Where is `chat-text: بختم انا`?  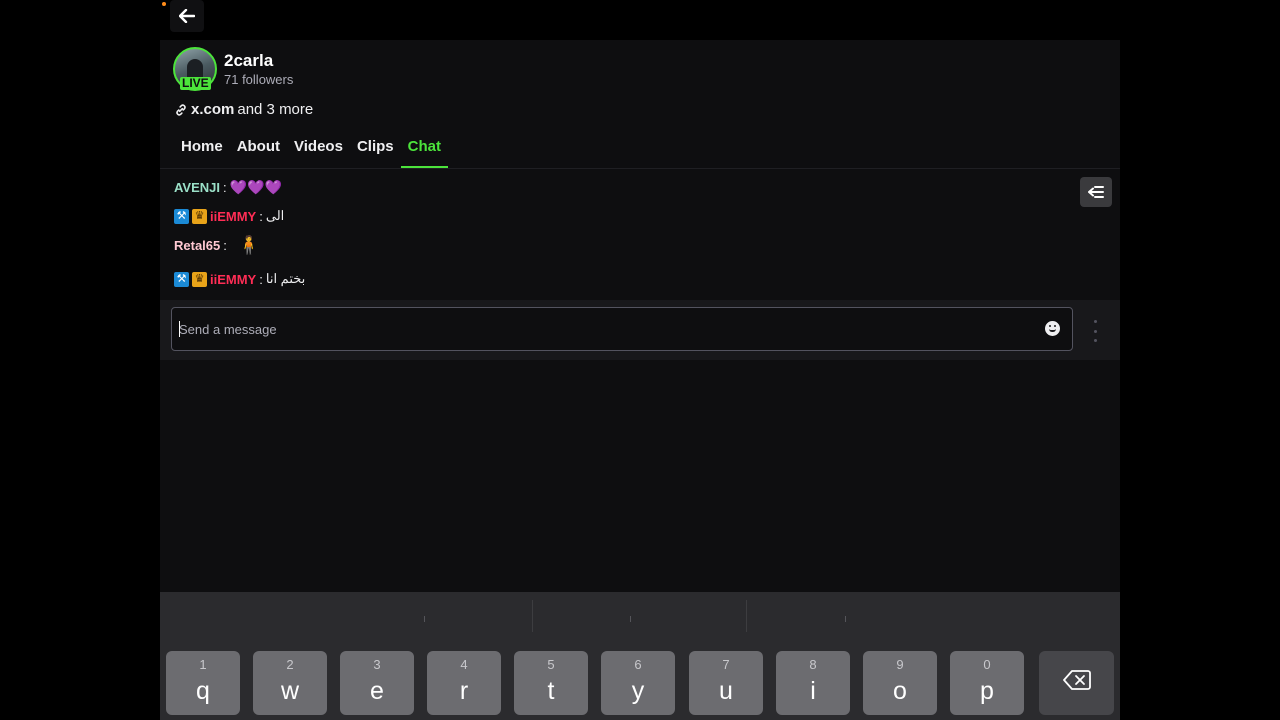
chat-text: بختم انا is located at coordinates (285, 278).